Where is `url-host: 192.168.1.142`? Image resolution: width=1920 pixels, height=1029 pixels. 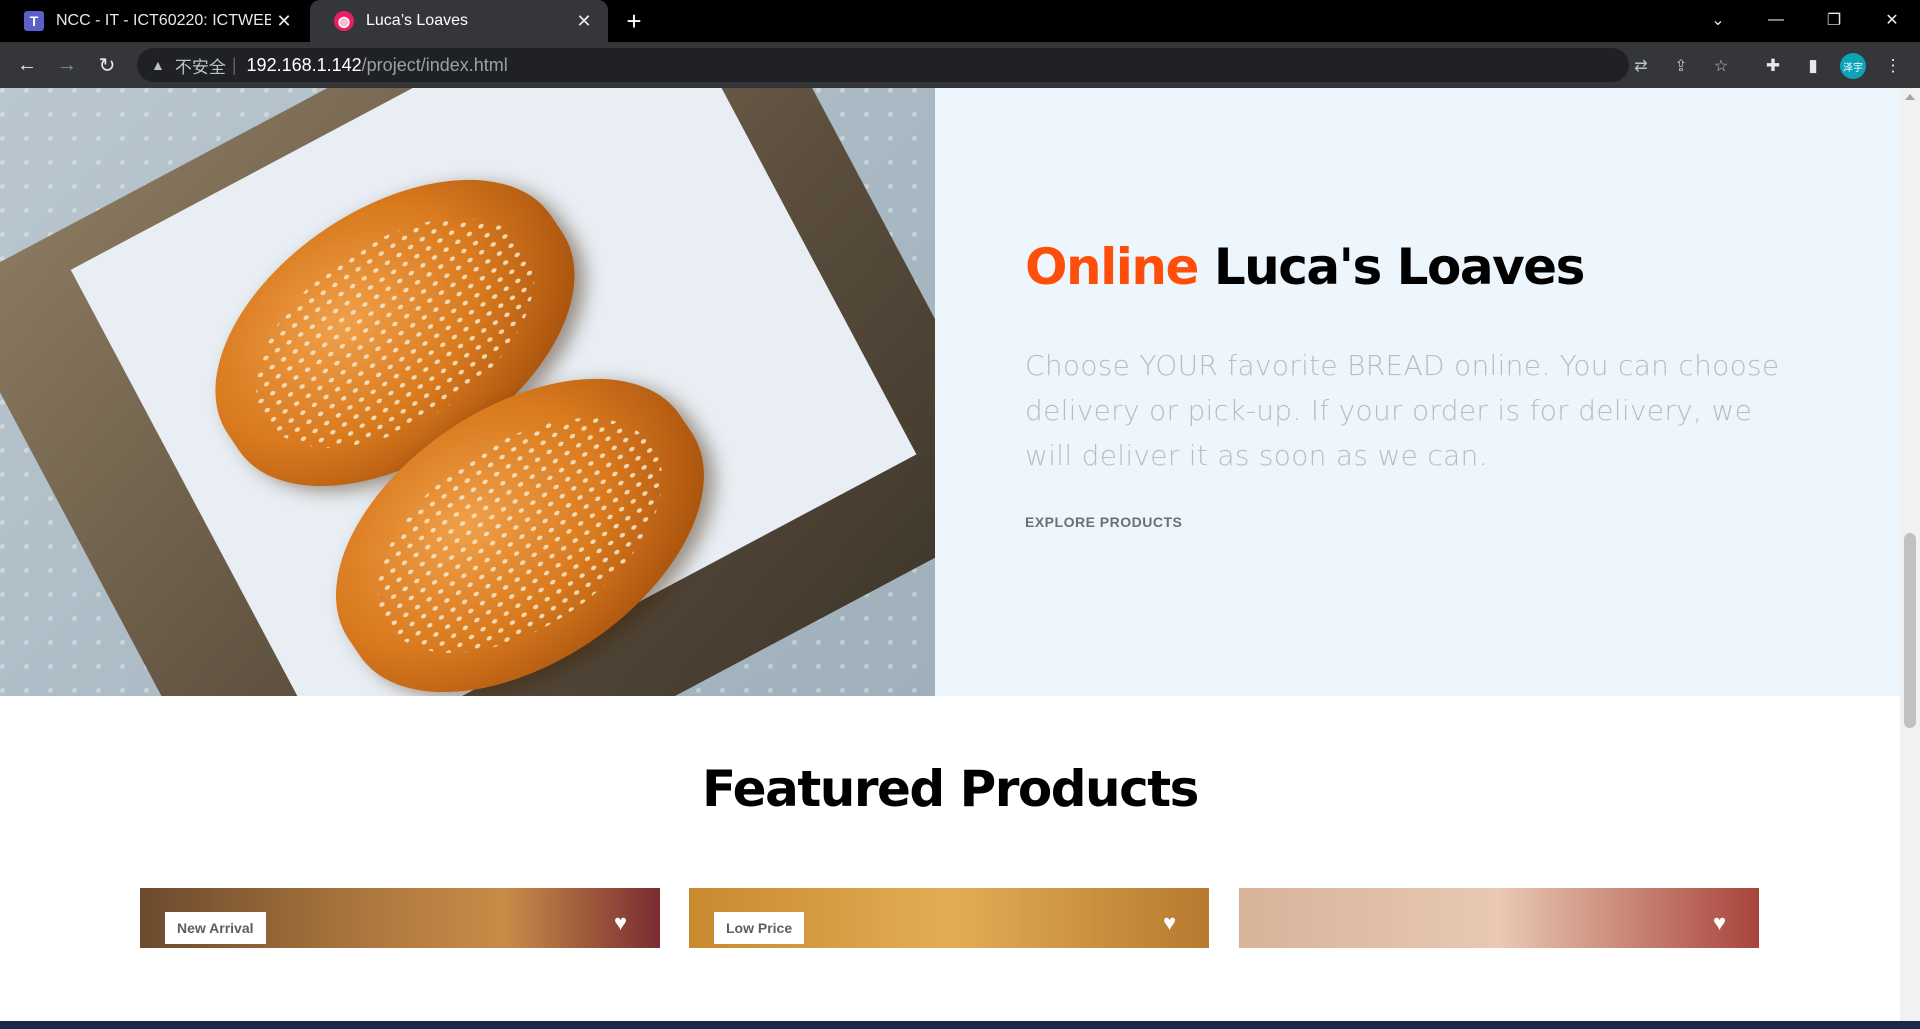 url-host: 192.168.1.142 is located at coordinates (304, 65).